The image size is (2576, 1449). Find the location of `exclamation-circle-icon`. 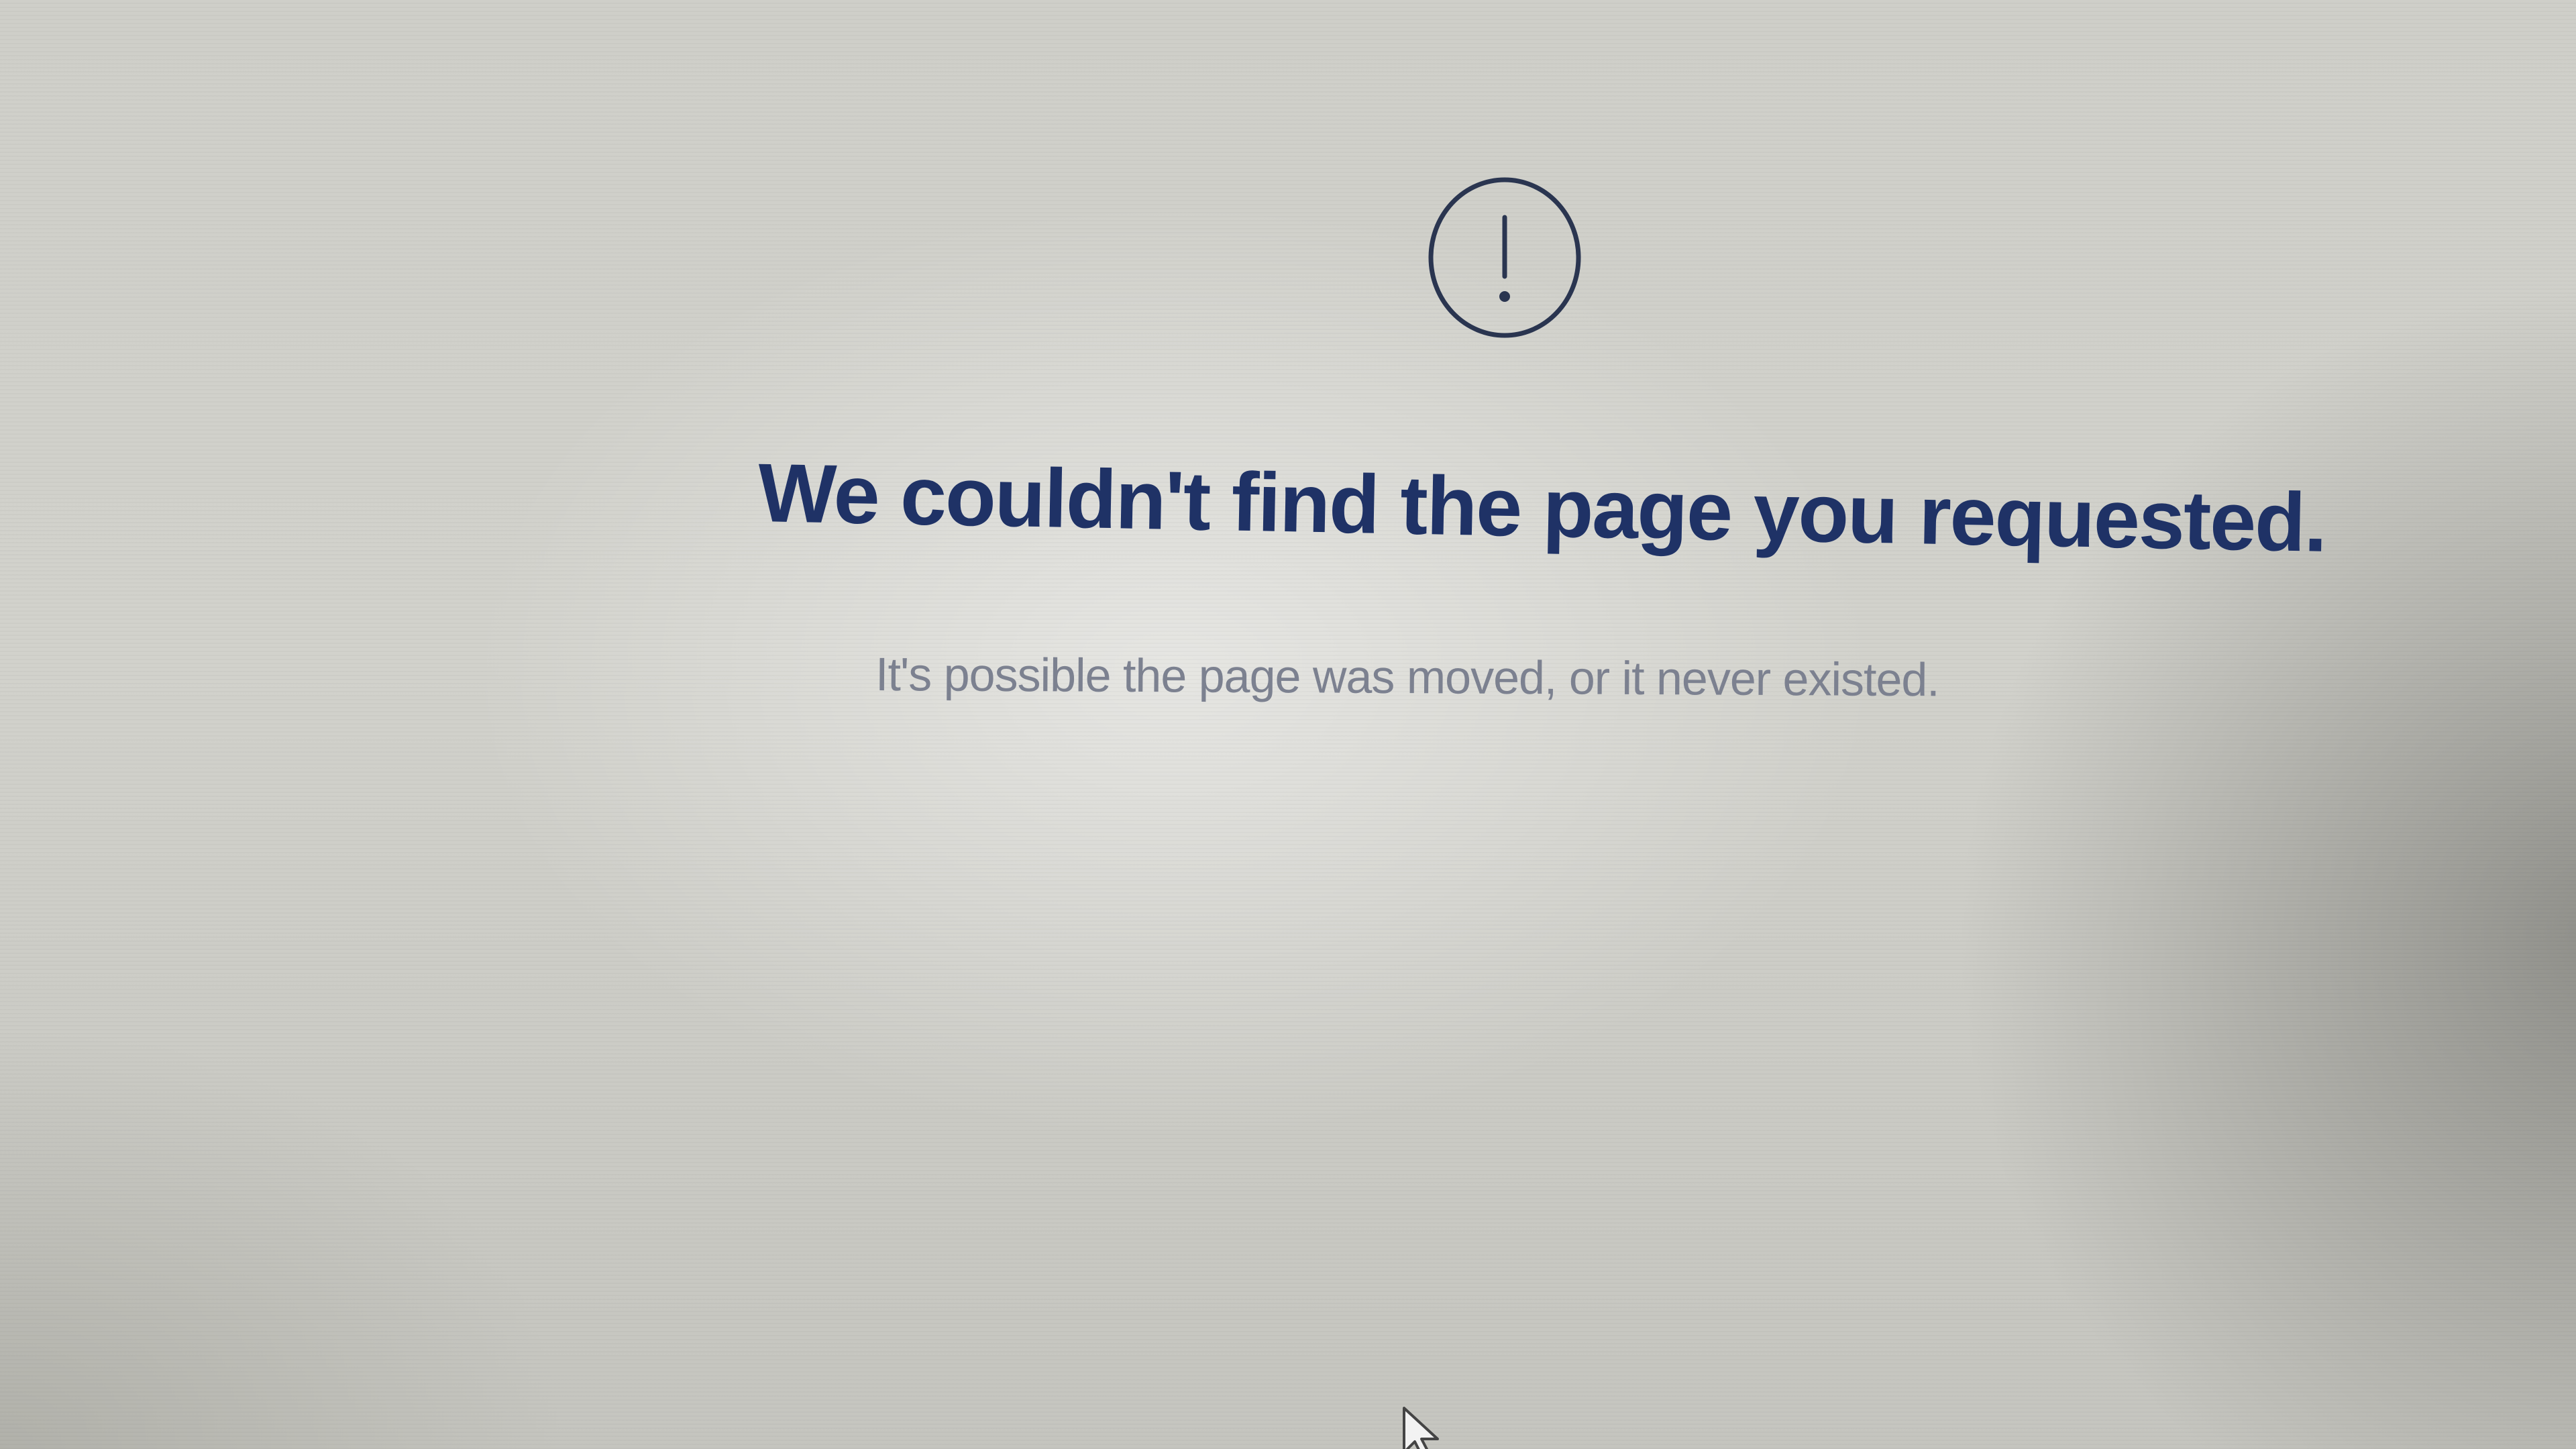

exclamation-circle-icon is located at coordinates (1505, 257).